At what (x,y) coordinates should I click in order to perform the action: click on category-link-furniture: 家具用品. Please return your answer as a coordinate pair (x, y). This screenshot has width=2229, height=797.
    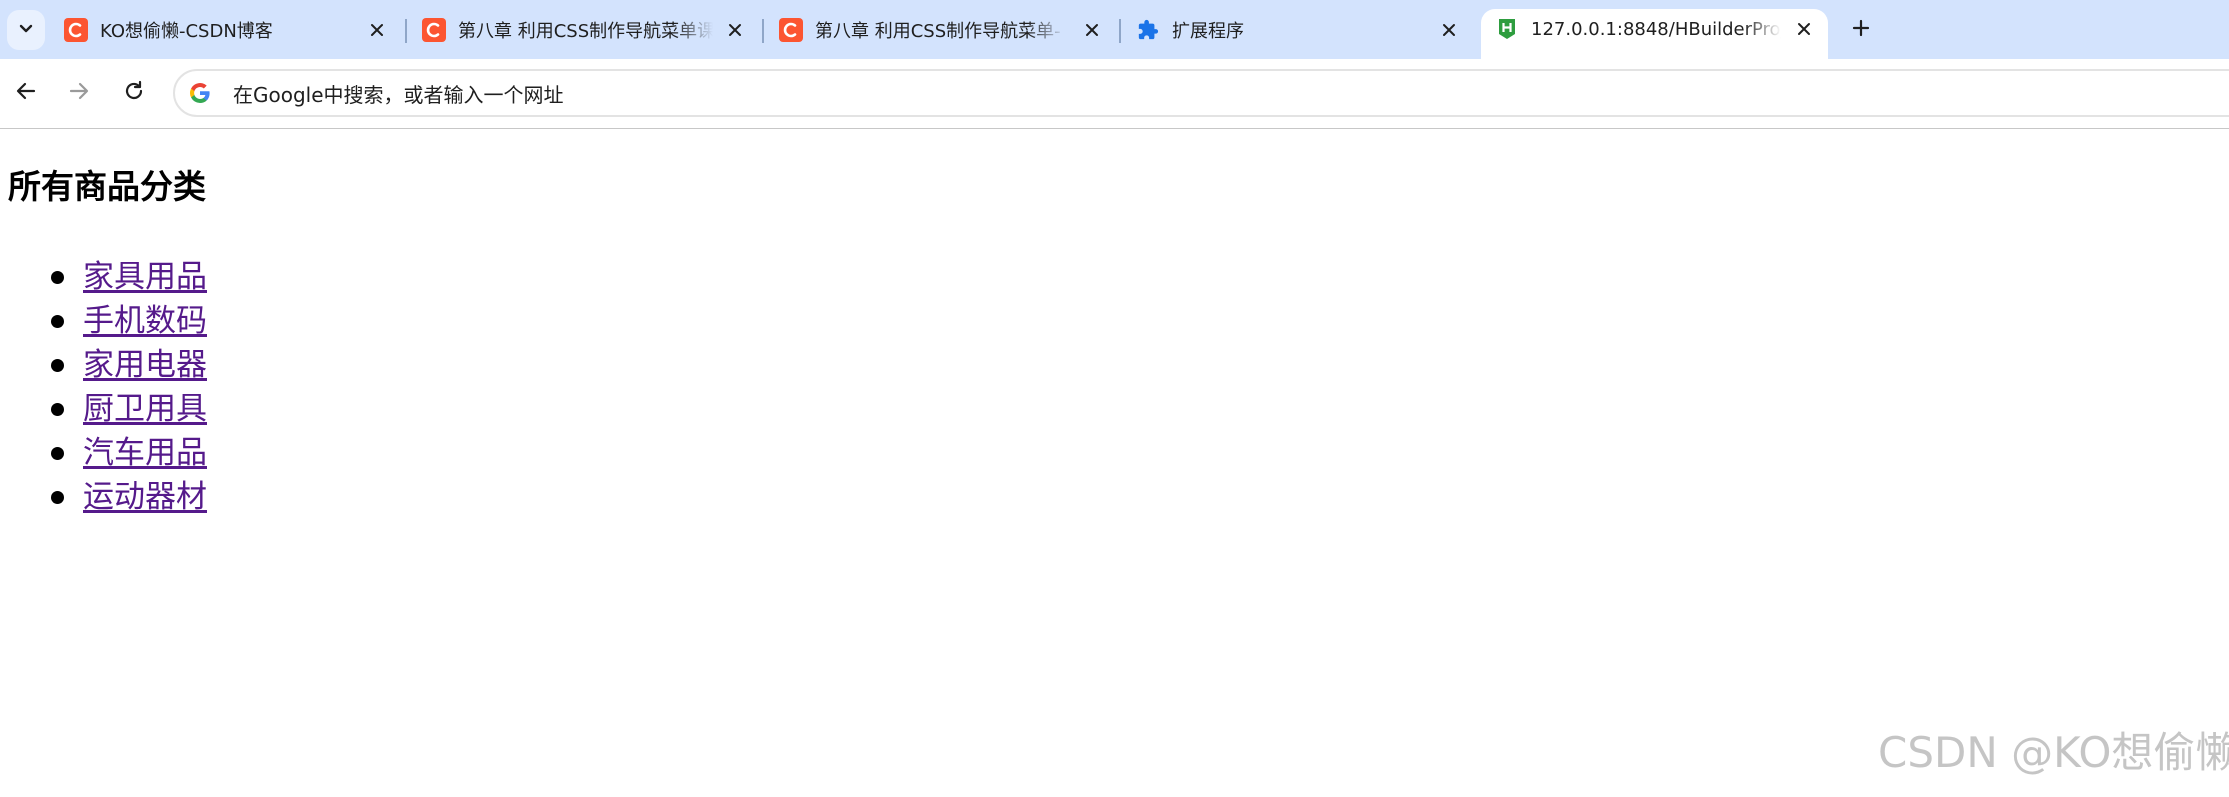
    Looking at the image, I should click on (145, 277).